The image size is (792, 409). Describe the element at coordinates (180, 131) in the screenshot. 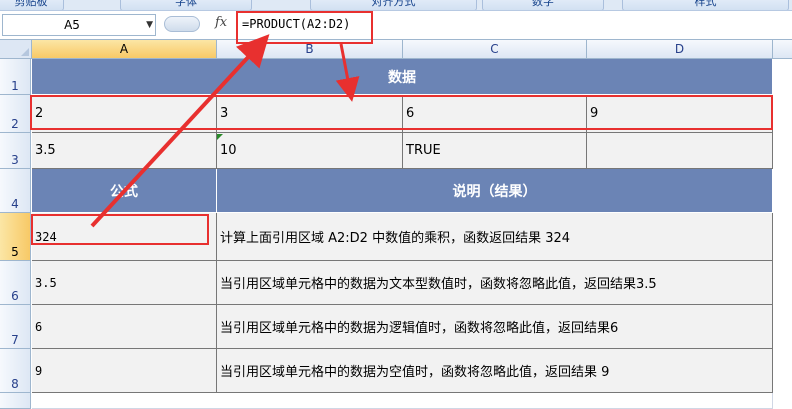

I see `arrow-result-to-formula` at that location.